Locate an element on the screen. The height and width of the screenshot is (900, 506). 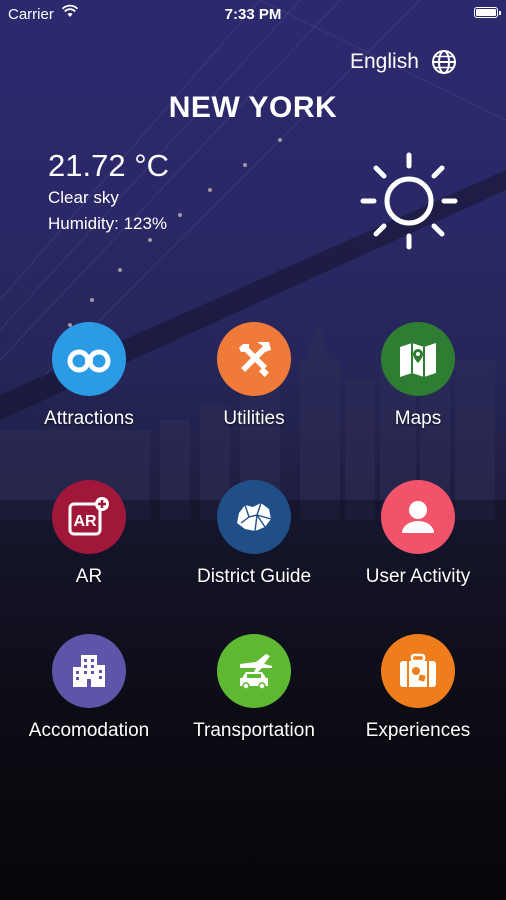
clock: 7:33 PM is located at coordinates (253, 14).